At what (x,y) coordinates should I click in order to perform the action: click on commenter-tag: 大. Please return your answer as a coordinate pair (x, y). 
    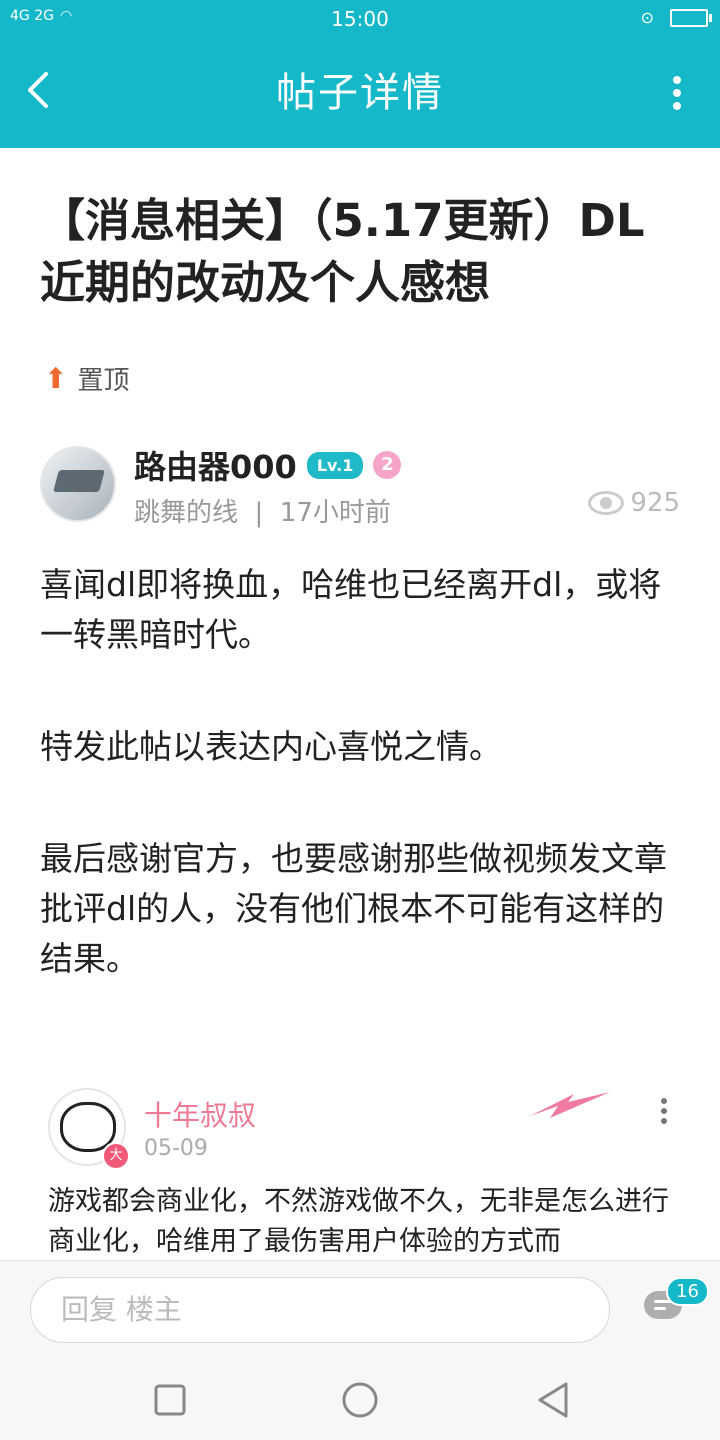
    Looking at the image, I should click on (116, 1156).